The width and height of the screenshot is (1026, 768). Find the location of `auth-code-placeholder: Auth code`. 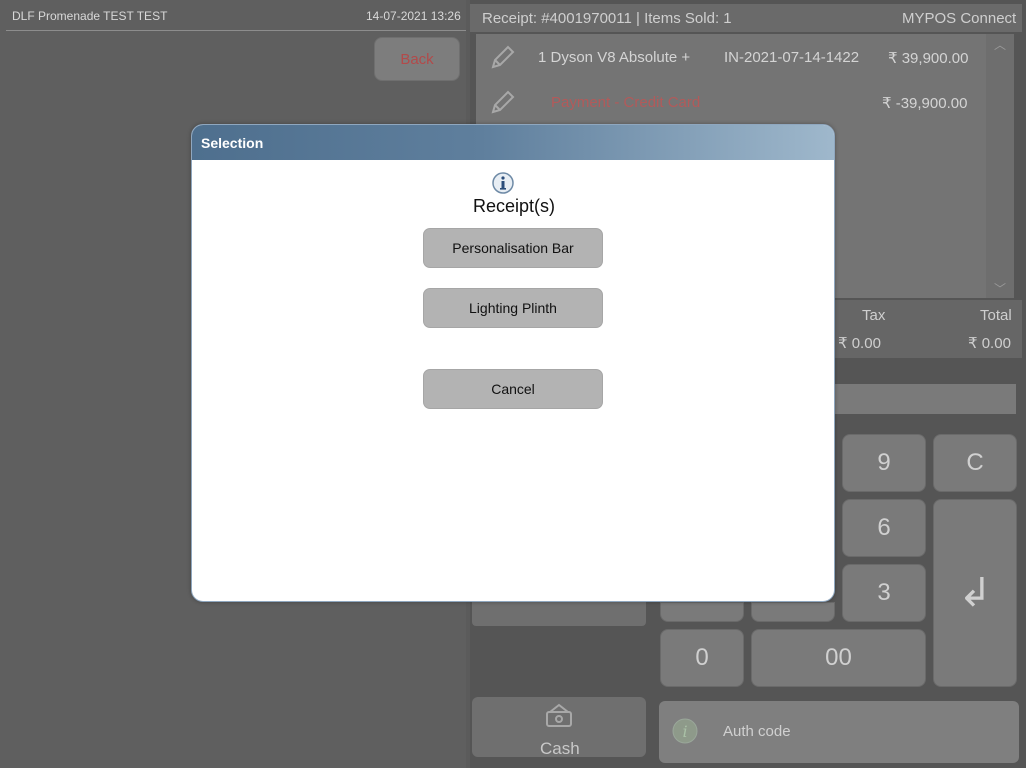

auth-code-placeholder: Auth code is located at coordinates (757, 731).